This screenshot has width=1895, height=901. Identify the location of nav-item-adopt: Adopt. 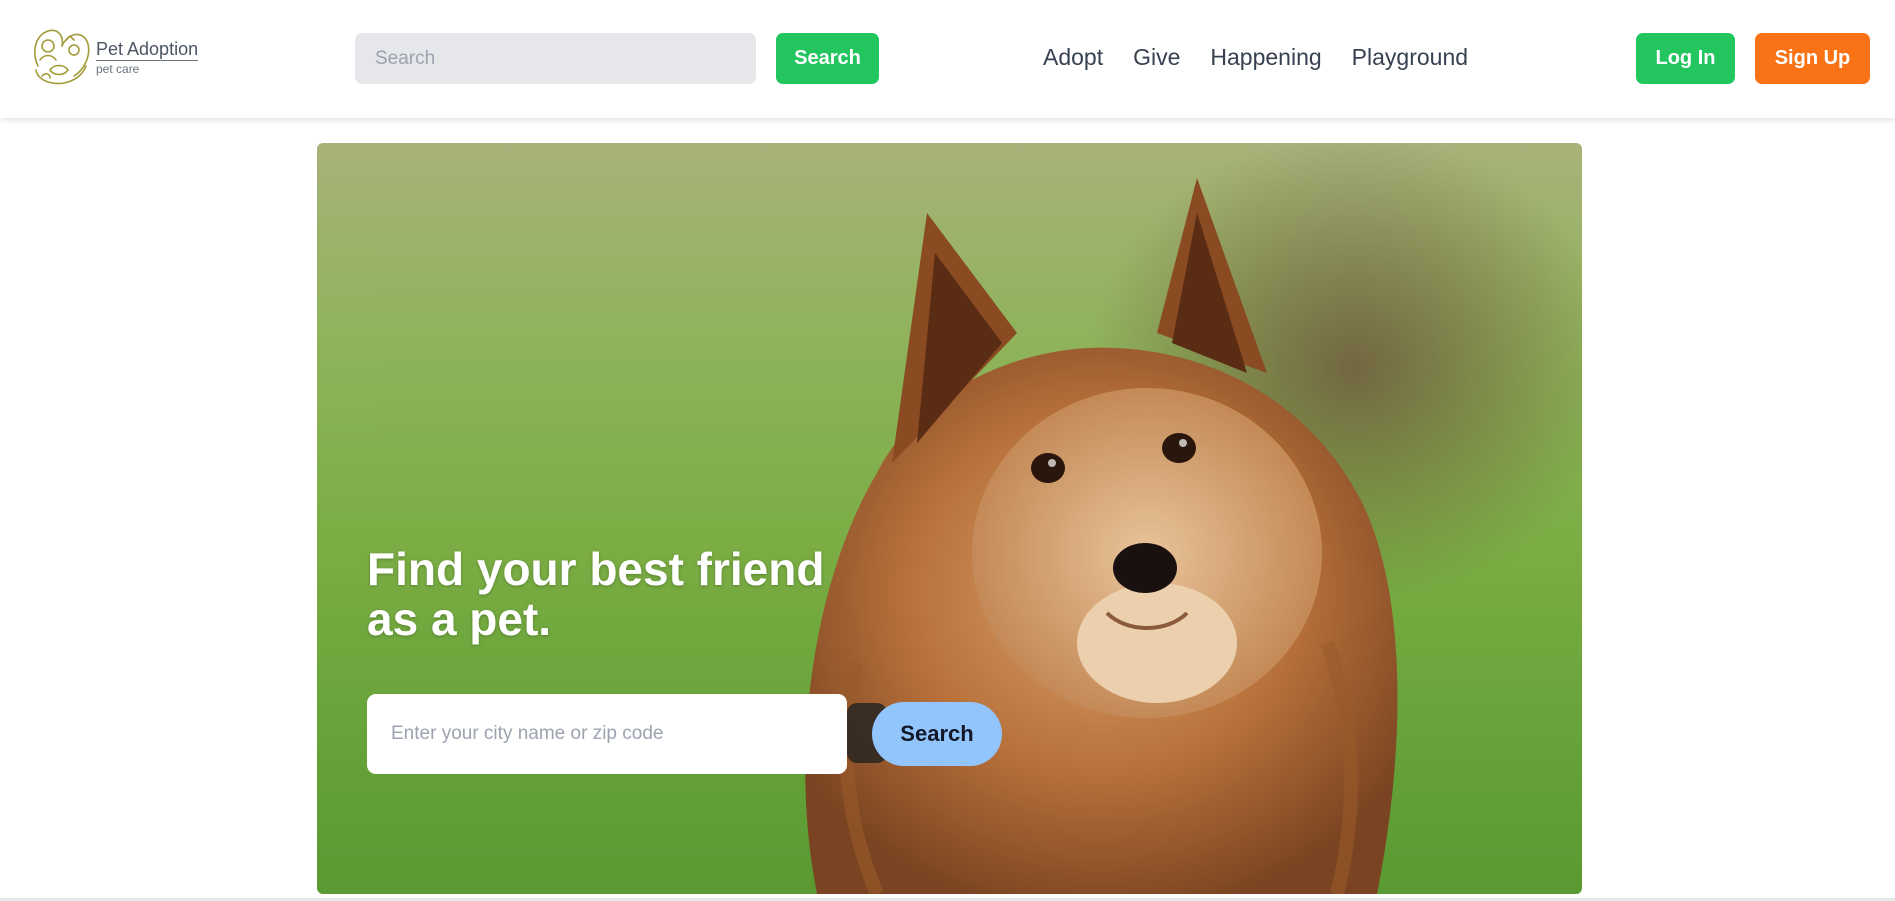
(1073, 57).